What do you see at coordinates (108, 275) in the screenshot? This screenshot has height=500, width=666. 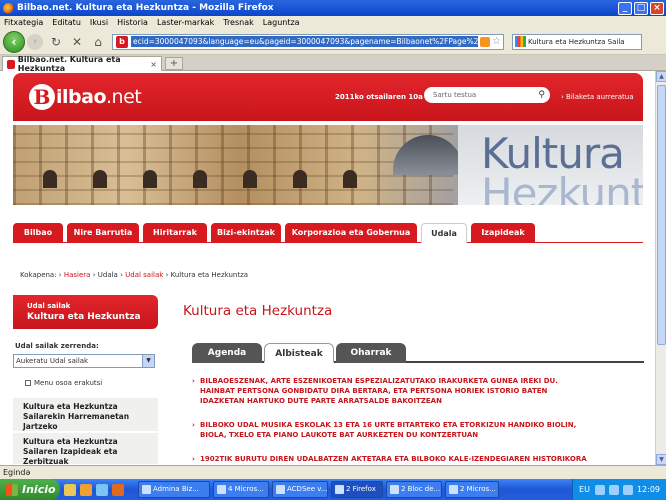 I see `breadcrumb-udala: Udala` at bounding box center [108, 275].